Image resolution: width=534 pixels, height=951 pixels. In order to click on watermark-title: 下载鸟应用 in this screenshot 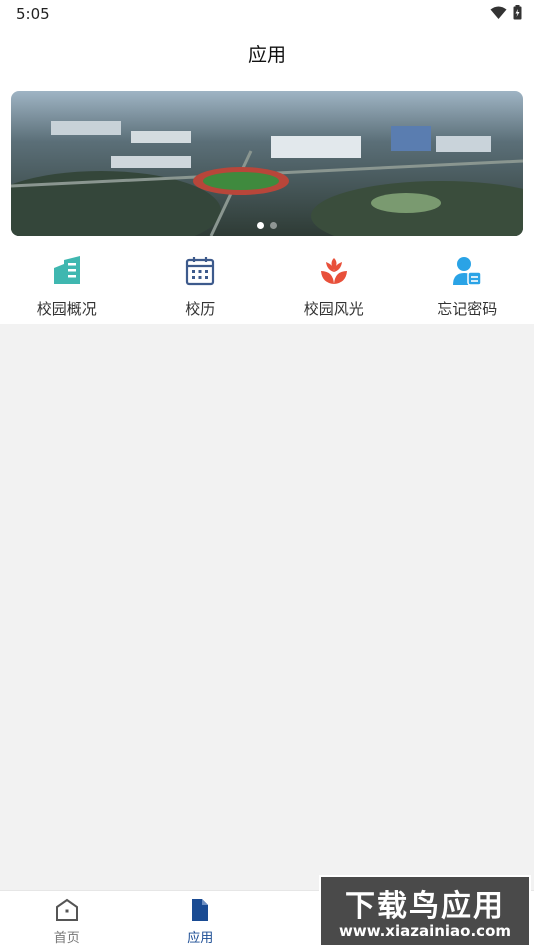, I will do `click(425, 903)`.